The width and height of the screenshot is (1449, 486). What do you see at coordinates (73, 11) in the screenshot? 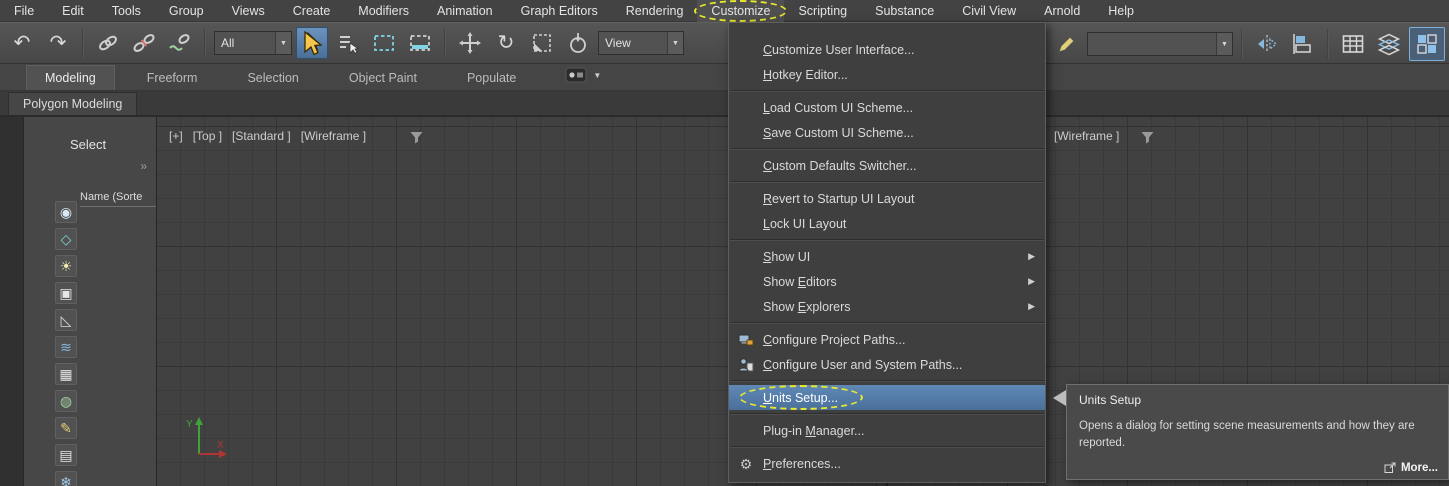
I see `menubar-item-edit: Edit` at bounding box center [73, 11].